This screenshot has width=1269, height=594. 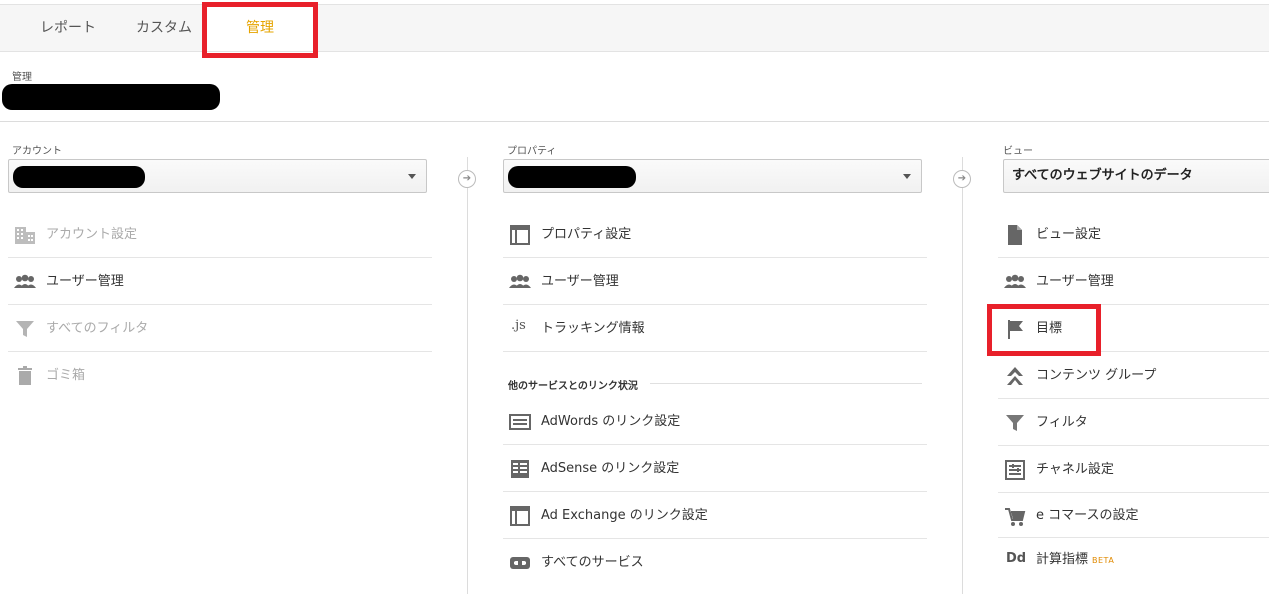 What do you see at coordinates (572, 177) in the screenshot?
I see `redacted-property-select-value` at bounding box center [572, 177].